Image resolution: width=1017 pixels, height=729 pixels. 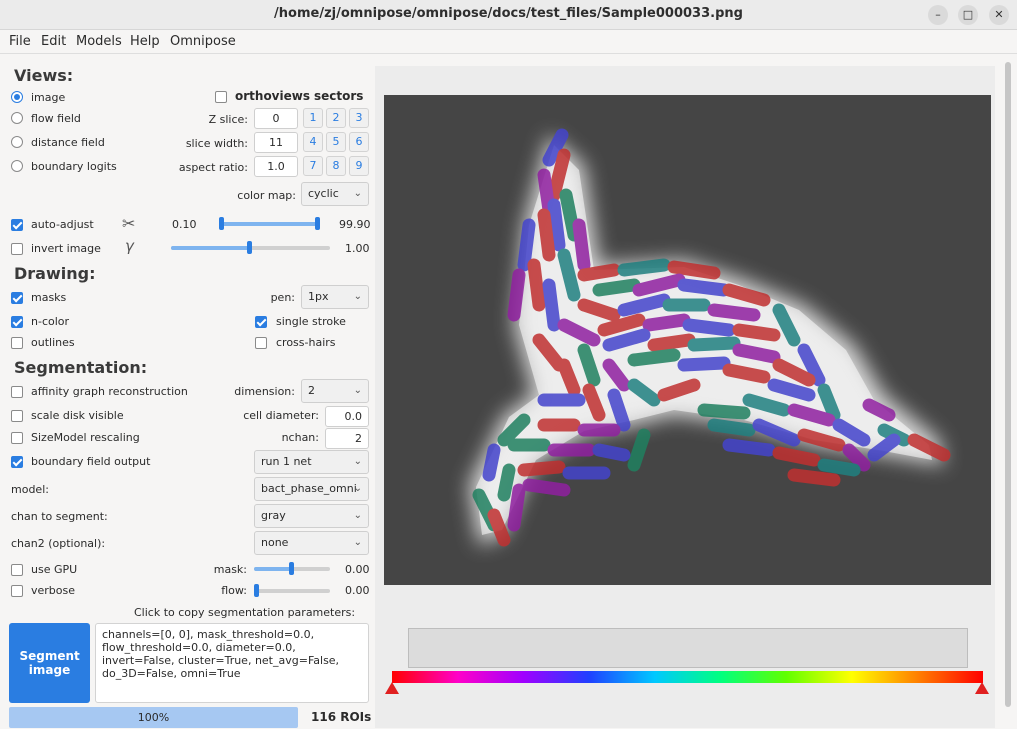 I want to click on close-button: ✕, so click(x=999, y=15).